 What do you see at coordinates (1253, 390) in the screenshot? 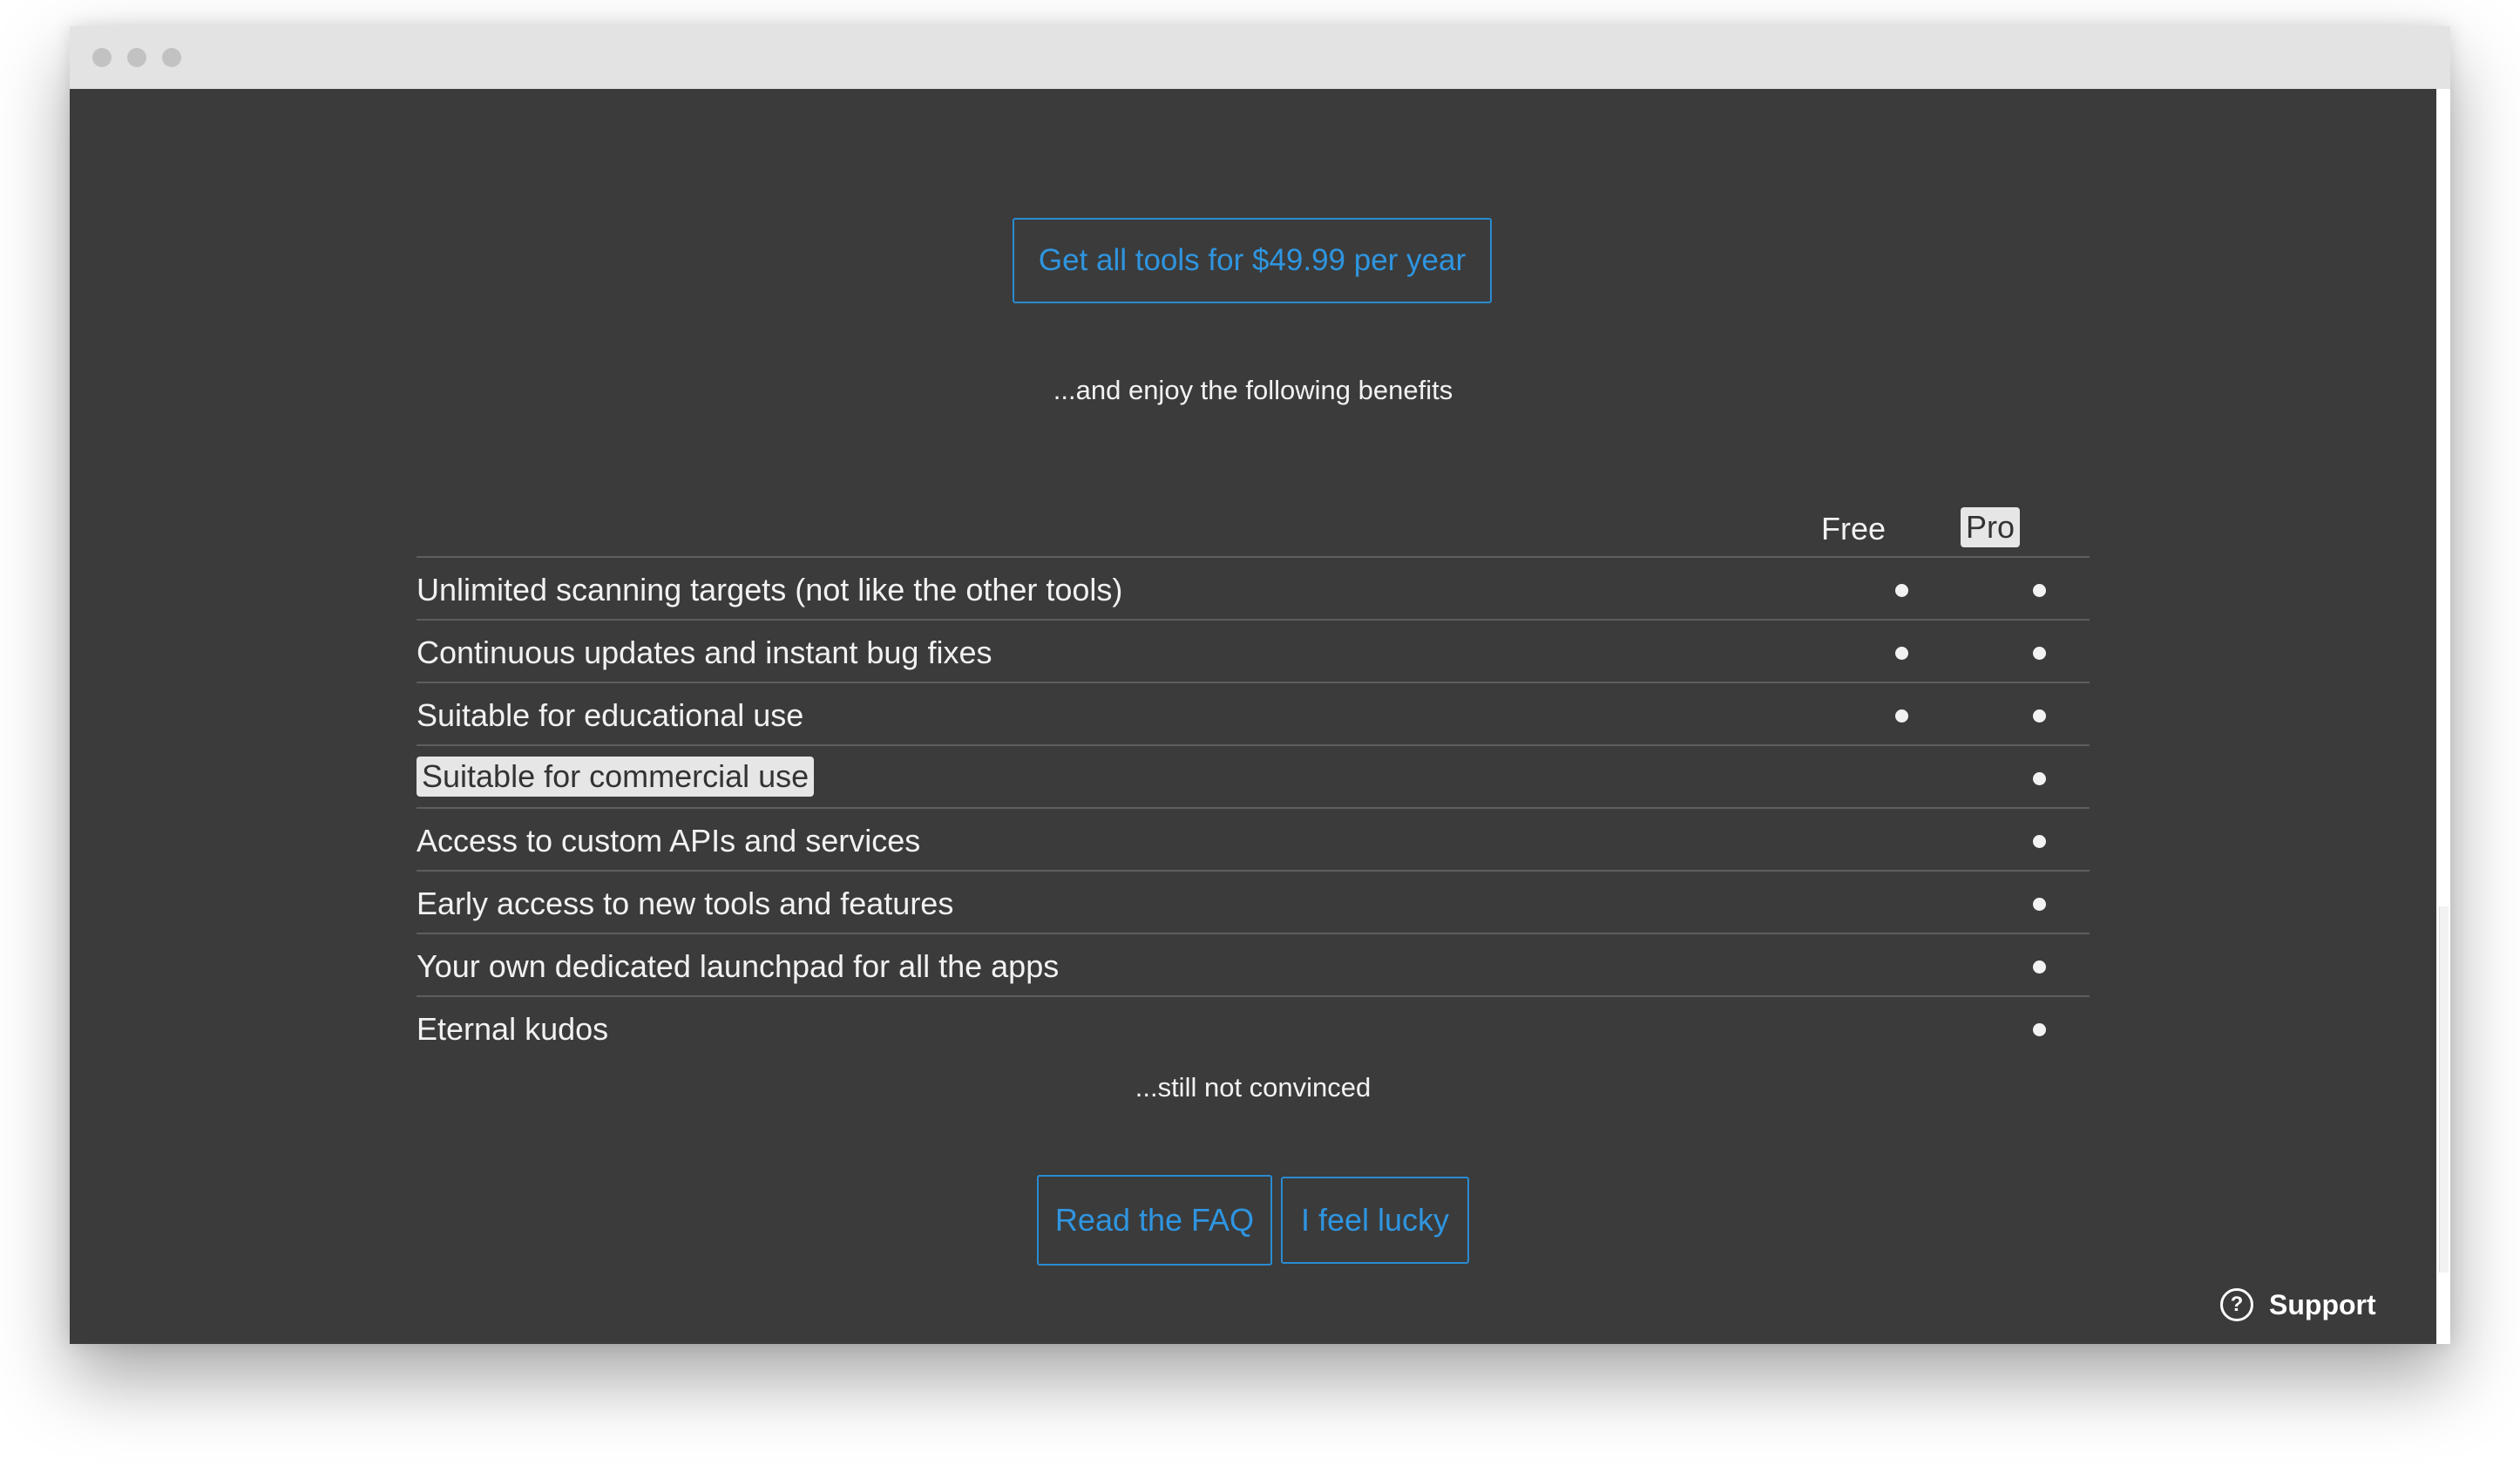
I see `benefits-intro-text: ...and enjoy the following benefits` at bounding box center [1253, 390].